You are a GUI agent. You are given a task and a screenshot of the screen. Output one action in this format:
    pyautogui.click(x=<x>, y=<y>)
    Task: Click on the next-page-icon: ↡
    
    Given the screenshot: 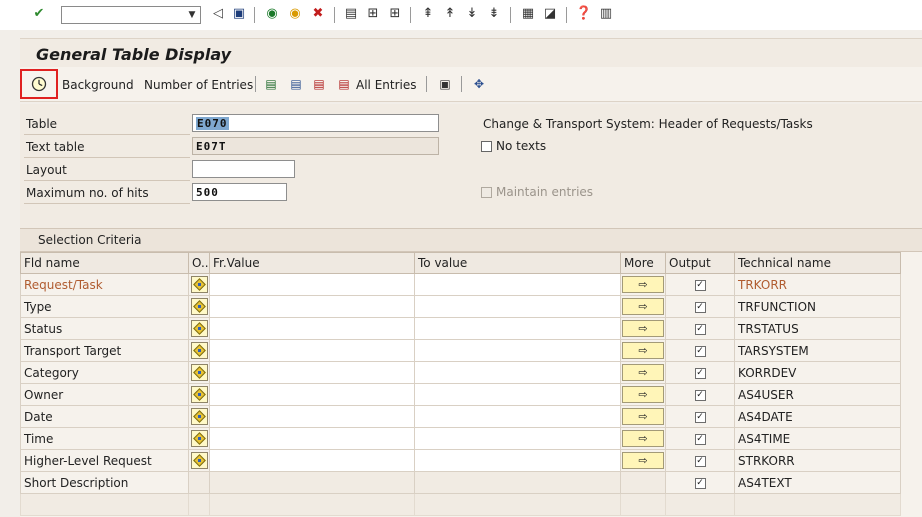 What is the action you would take?
    pyautogui.click(x=472, y=14)
    